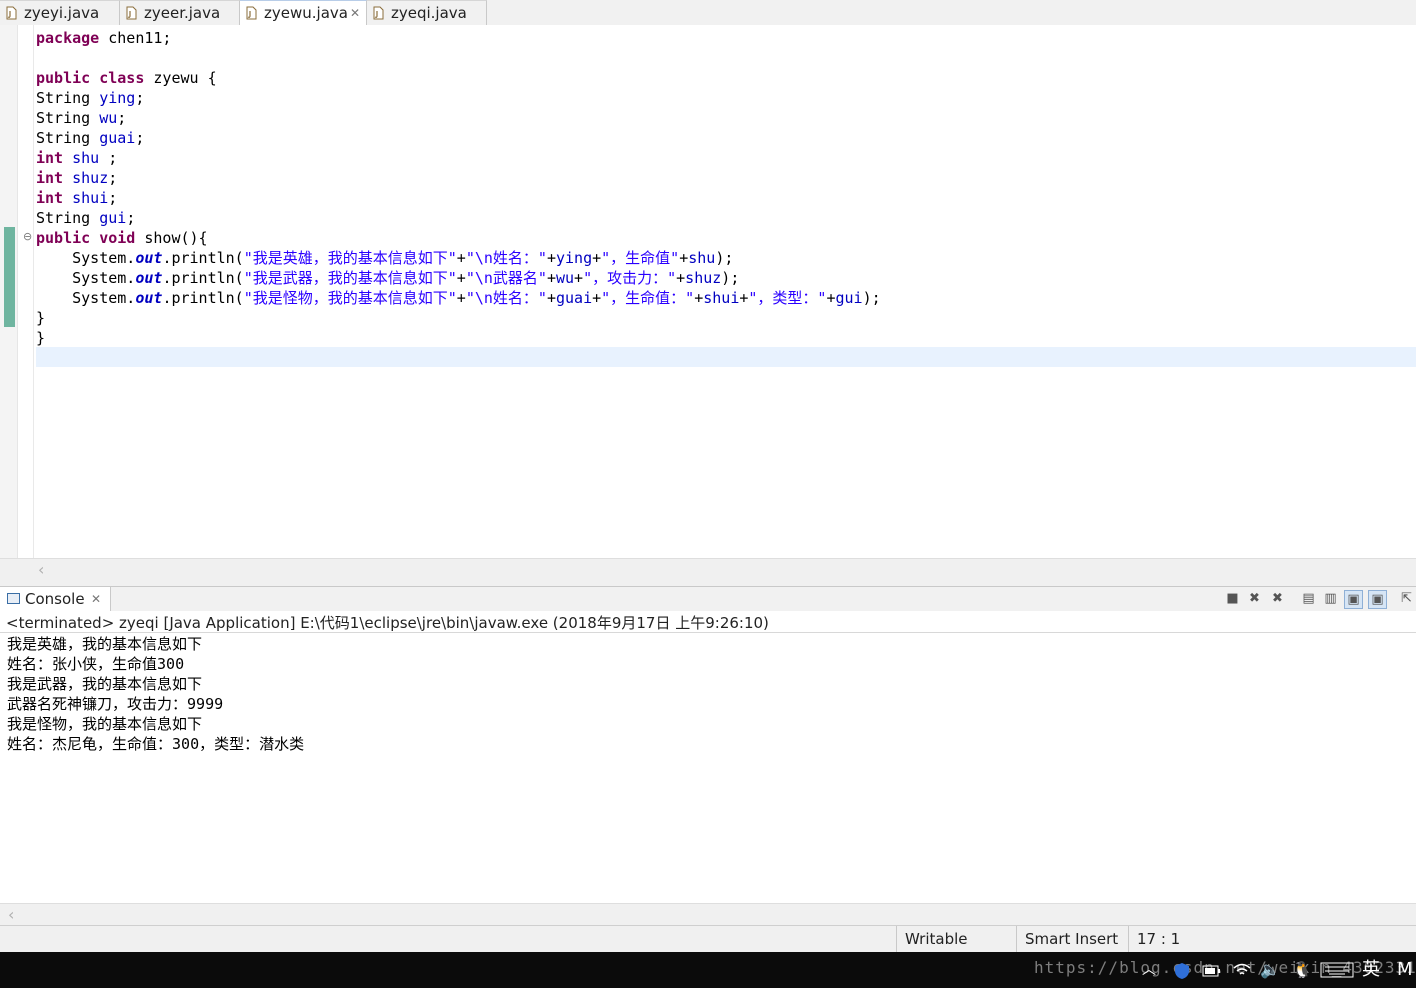  I want to click on insert-mode-status: Smart Insert, so click(1072, 939).